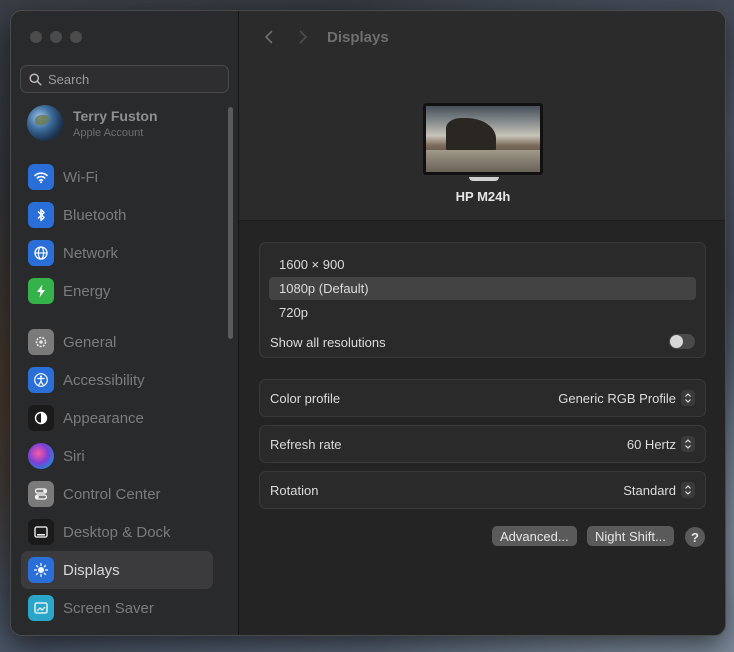 The image size is (734, 652). What do you see at coordinates (41, 291) in the screenshot?
I see `bolt-icon` at bounding box center [41, 291].